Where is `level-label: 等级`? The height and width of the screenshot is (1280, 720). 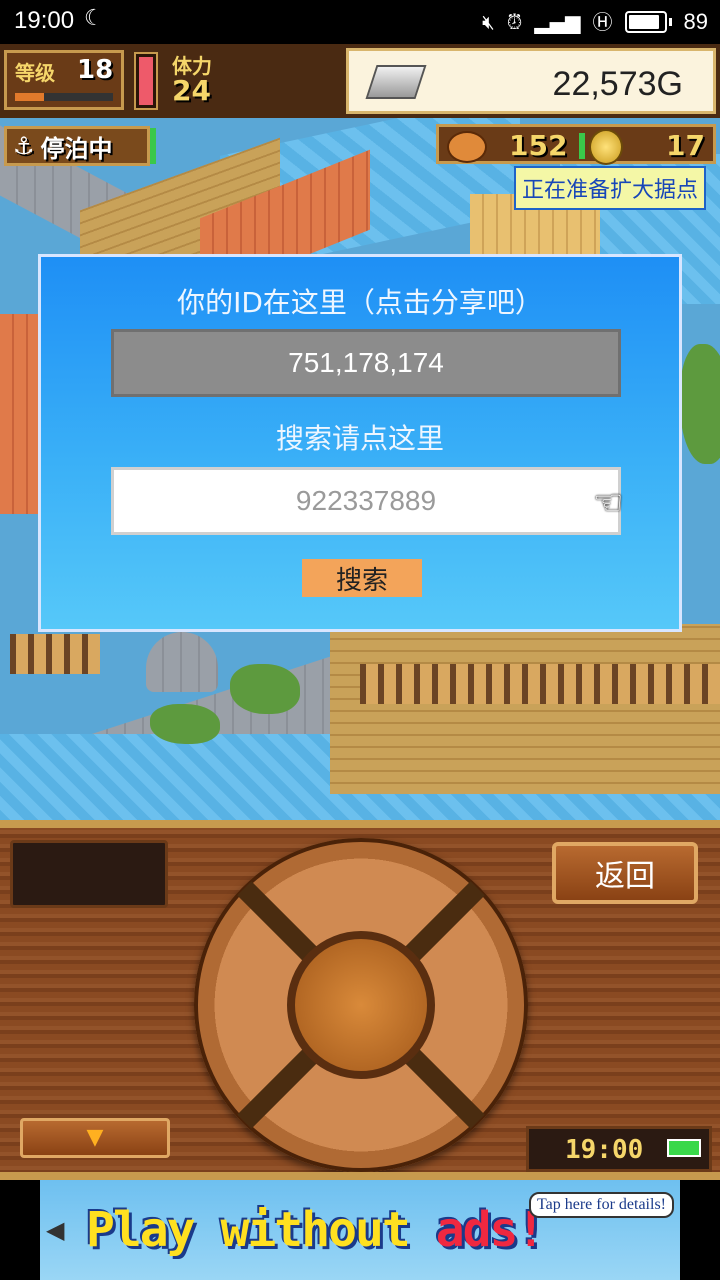 level-label: 等级 is located at coordinates (35, 73).